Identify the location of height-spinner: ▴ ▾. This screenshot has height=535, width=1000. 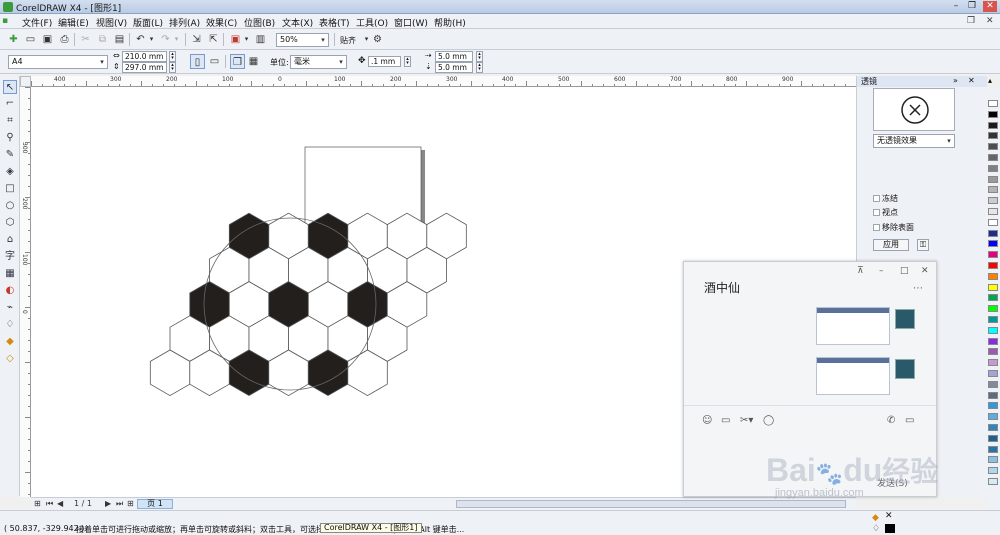
(172, 67).